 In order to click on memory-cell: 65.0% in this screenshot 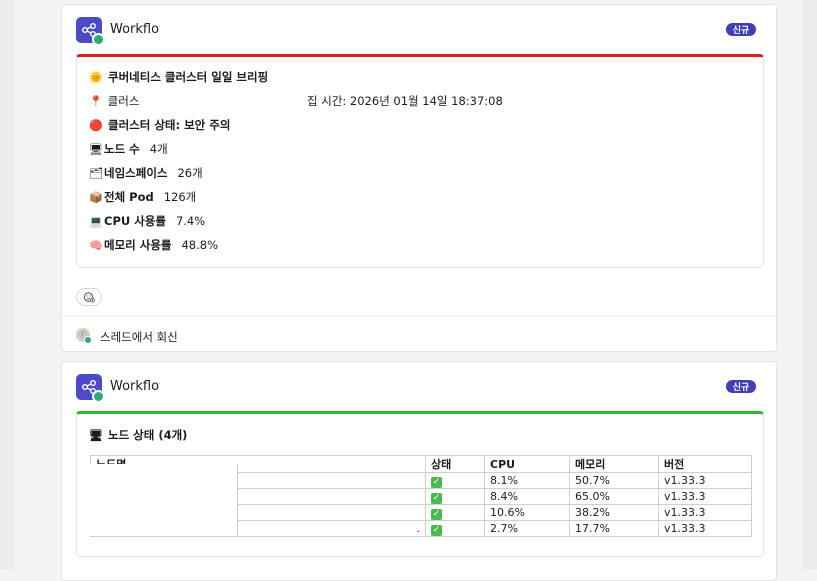, I will do `click(614, 496)`.